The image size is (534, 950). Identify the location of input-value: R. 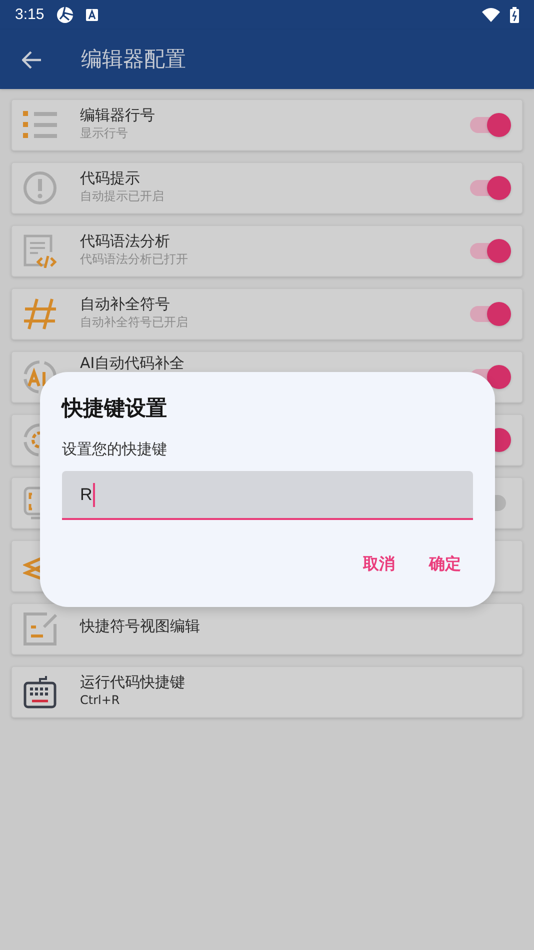
(86, 495).